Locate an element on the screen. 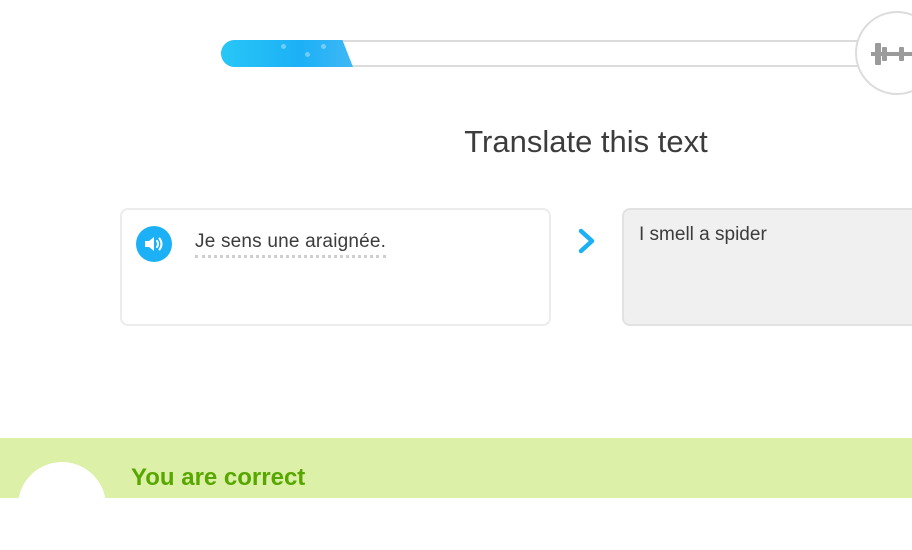 The width and height of the screenshot is (912, 550). dumbbell-icon is located at coordinates (891, 54).